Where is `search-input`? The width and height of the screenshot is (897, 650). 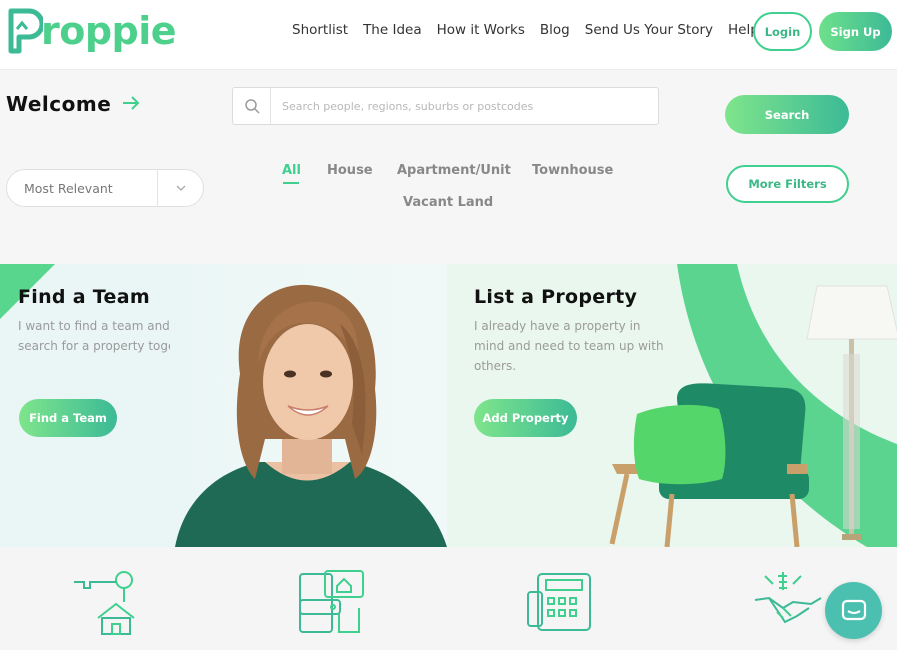 search-input is located at coordinates (464, 106).